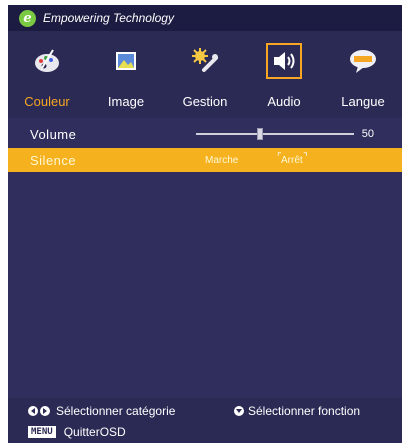 This screenshot has height=448, width=410. Describe the element at coordinates (221, 160) in the screenshot. I see `silence-option-marche: Marche` at that location.